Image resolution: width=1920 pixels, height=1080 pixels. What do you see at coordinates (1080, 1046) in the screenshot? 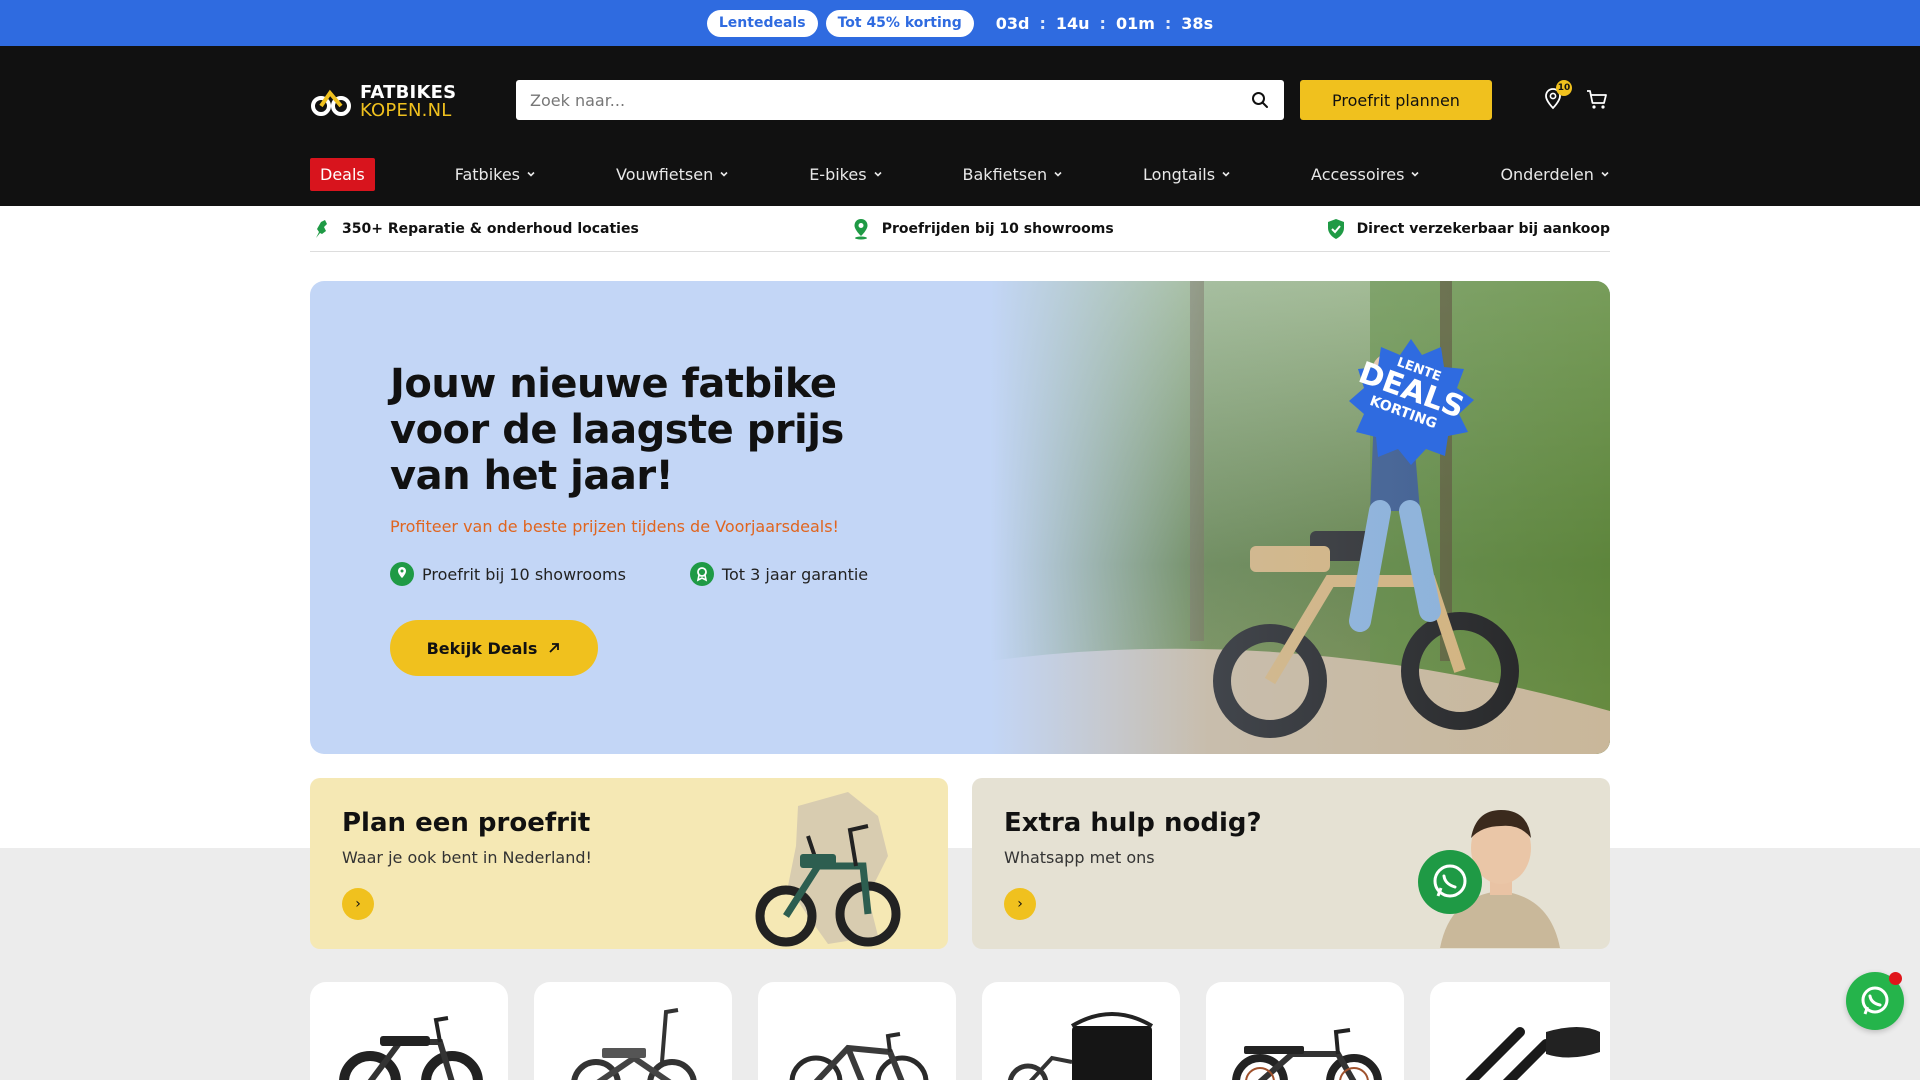
I see `cargo-bike-image` at bounding box center [1080, 1046].